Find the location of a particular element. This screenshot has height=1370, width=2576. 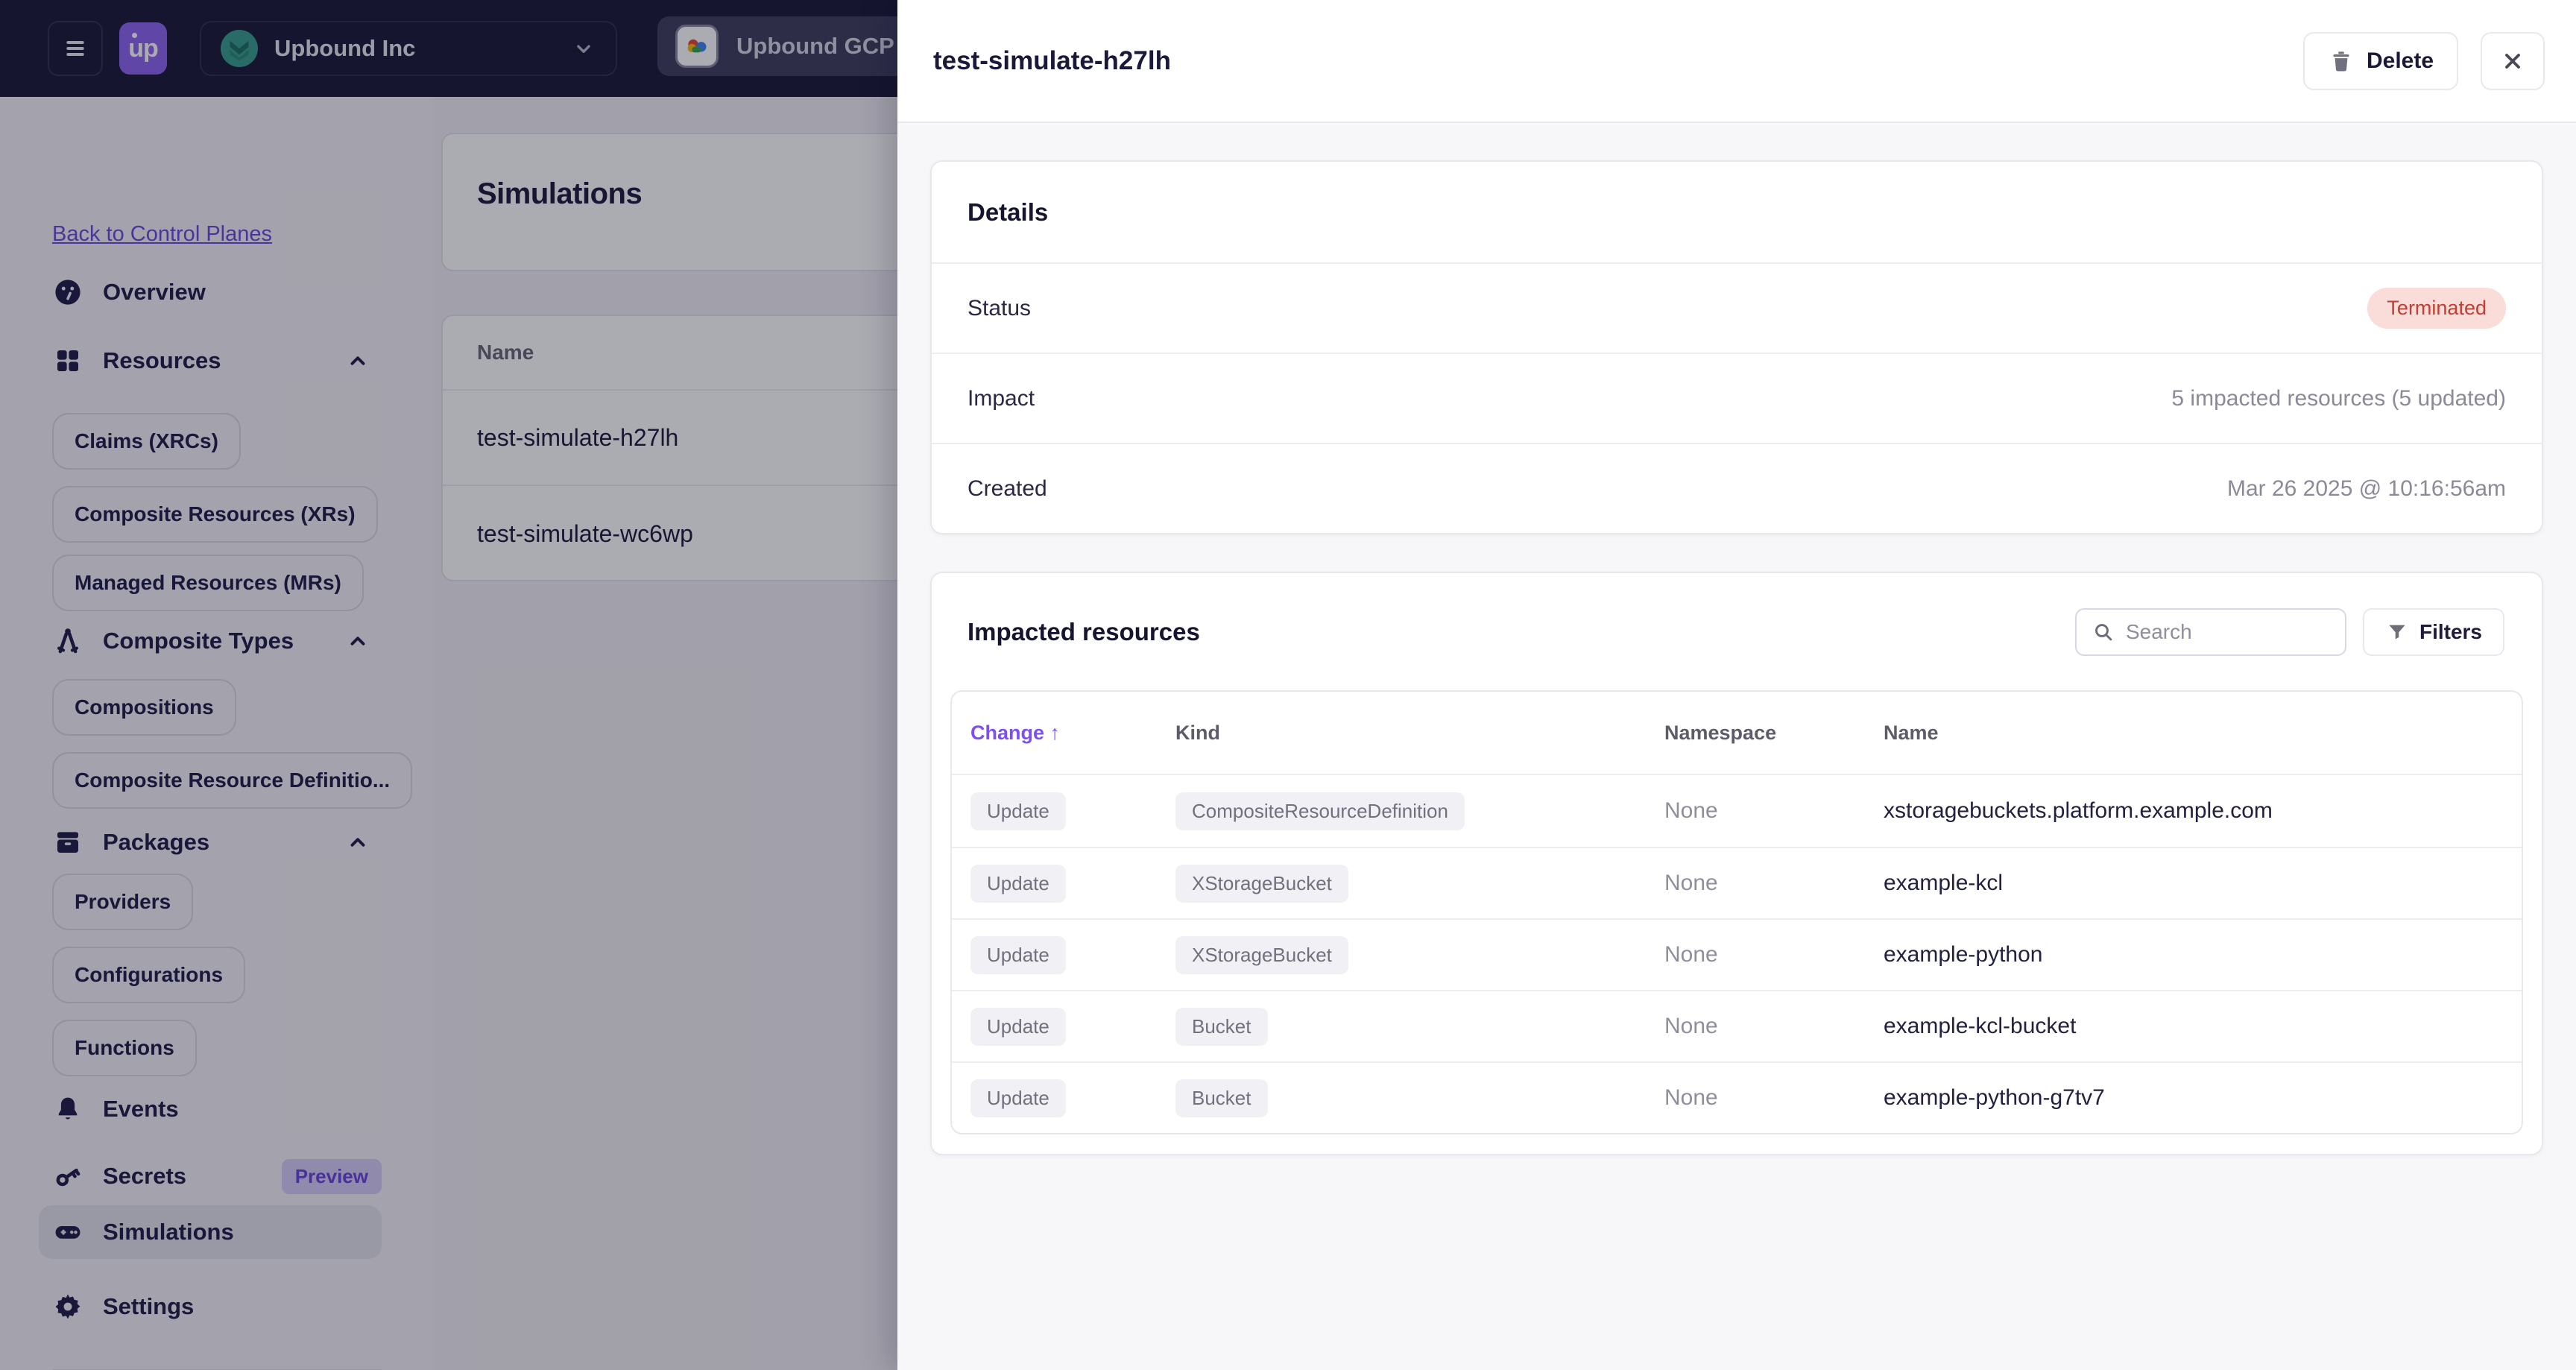

status-badge: Terminated is located at coordinates (2436, 308).